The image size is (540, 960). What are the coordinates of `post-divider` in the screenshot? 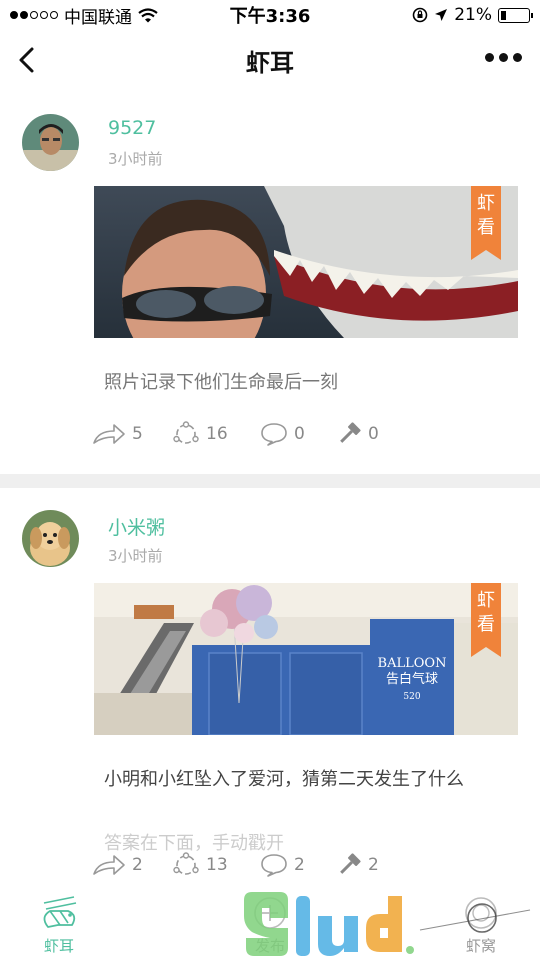 It's located at (270, 481).